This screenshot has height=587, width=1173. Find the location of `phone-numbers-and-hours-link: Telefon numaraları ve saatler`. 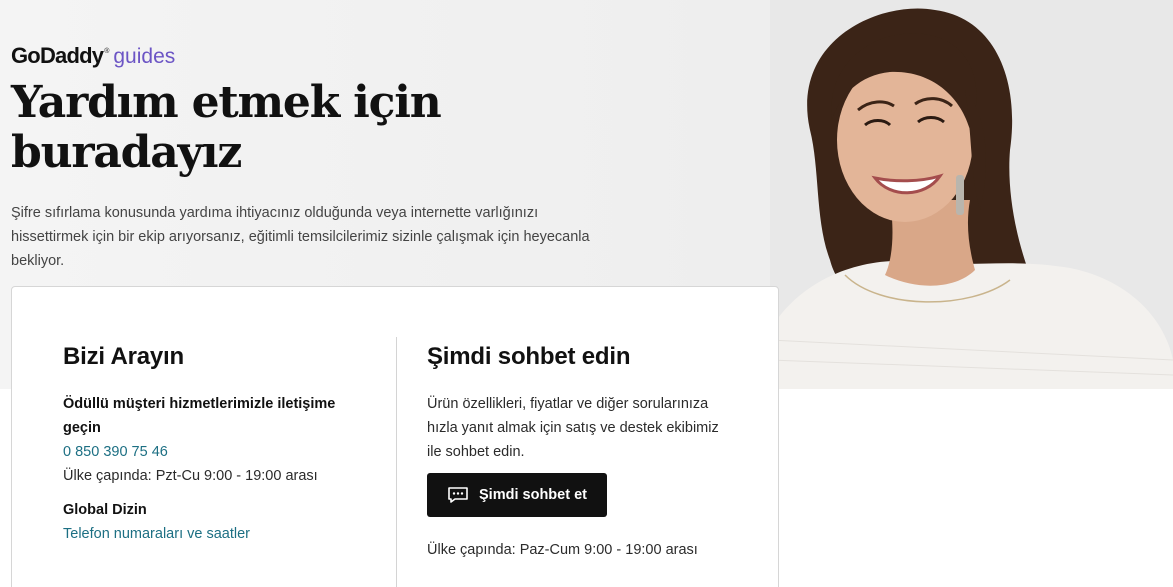

phone-numbers-and-hours-link: Telefon numaraları ve saatler is located at coordinates (218, 534).